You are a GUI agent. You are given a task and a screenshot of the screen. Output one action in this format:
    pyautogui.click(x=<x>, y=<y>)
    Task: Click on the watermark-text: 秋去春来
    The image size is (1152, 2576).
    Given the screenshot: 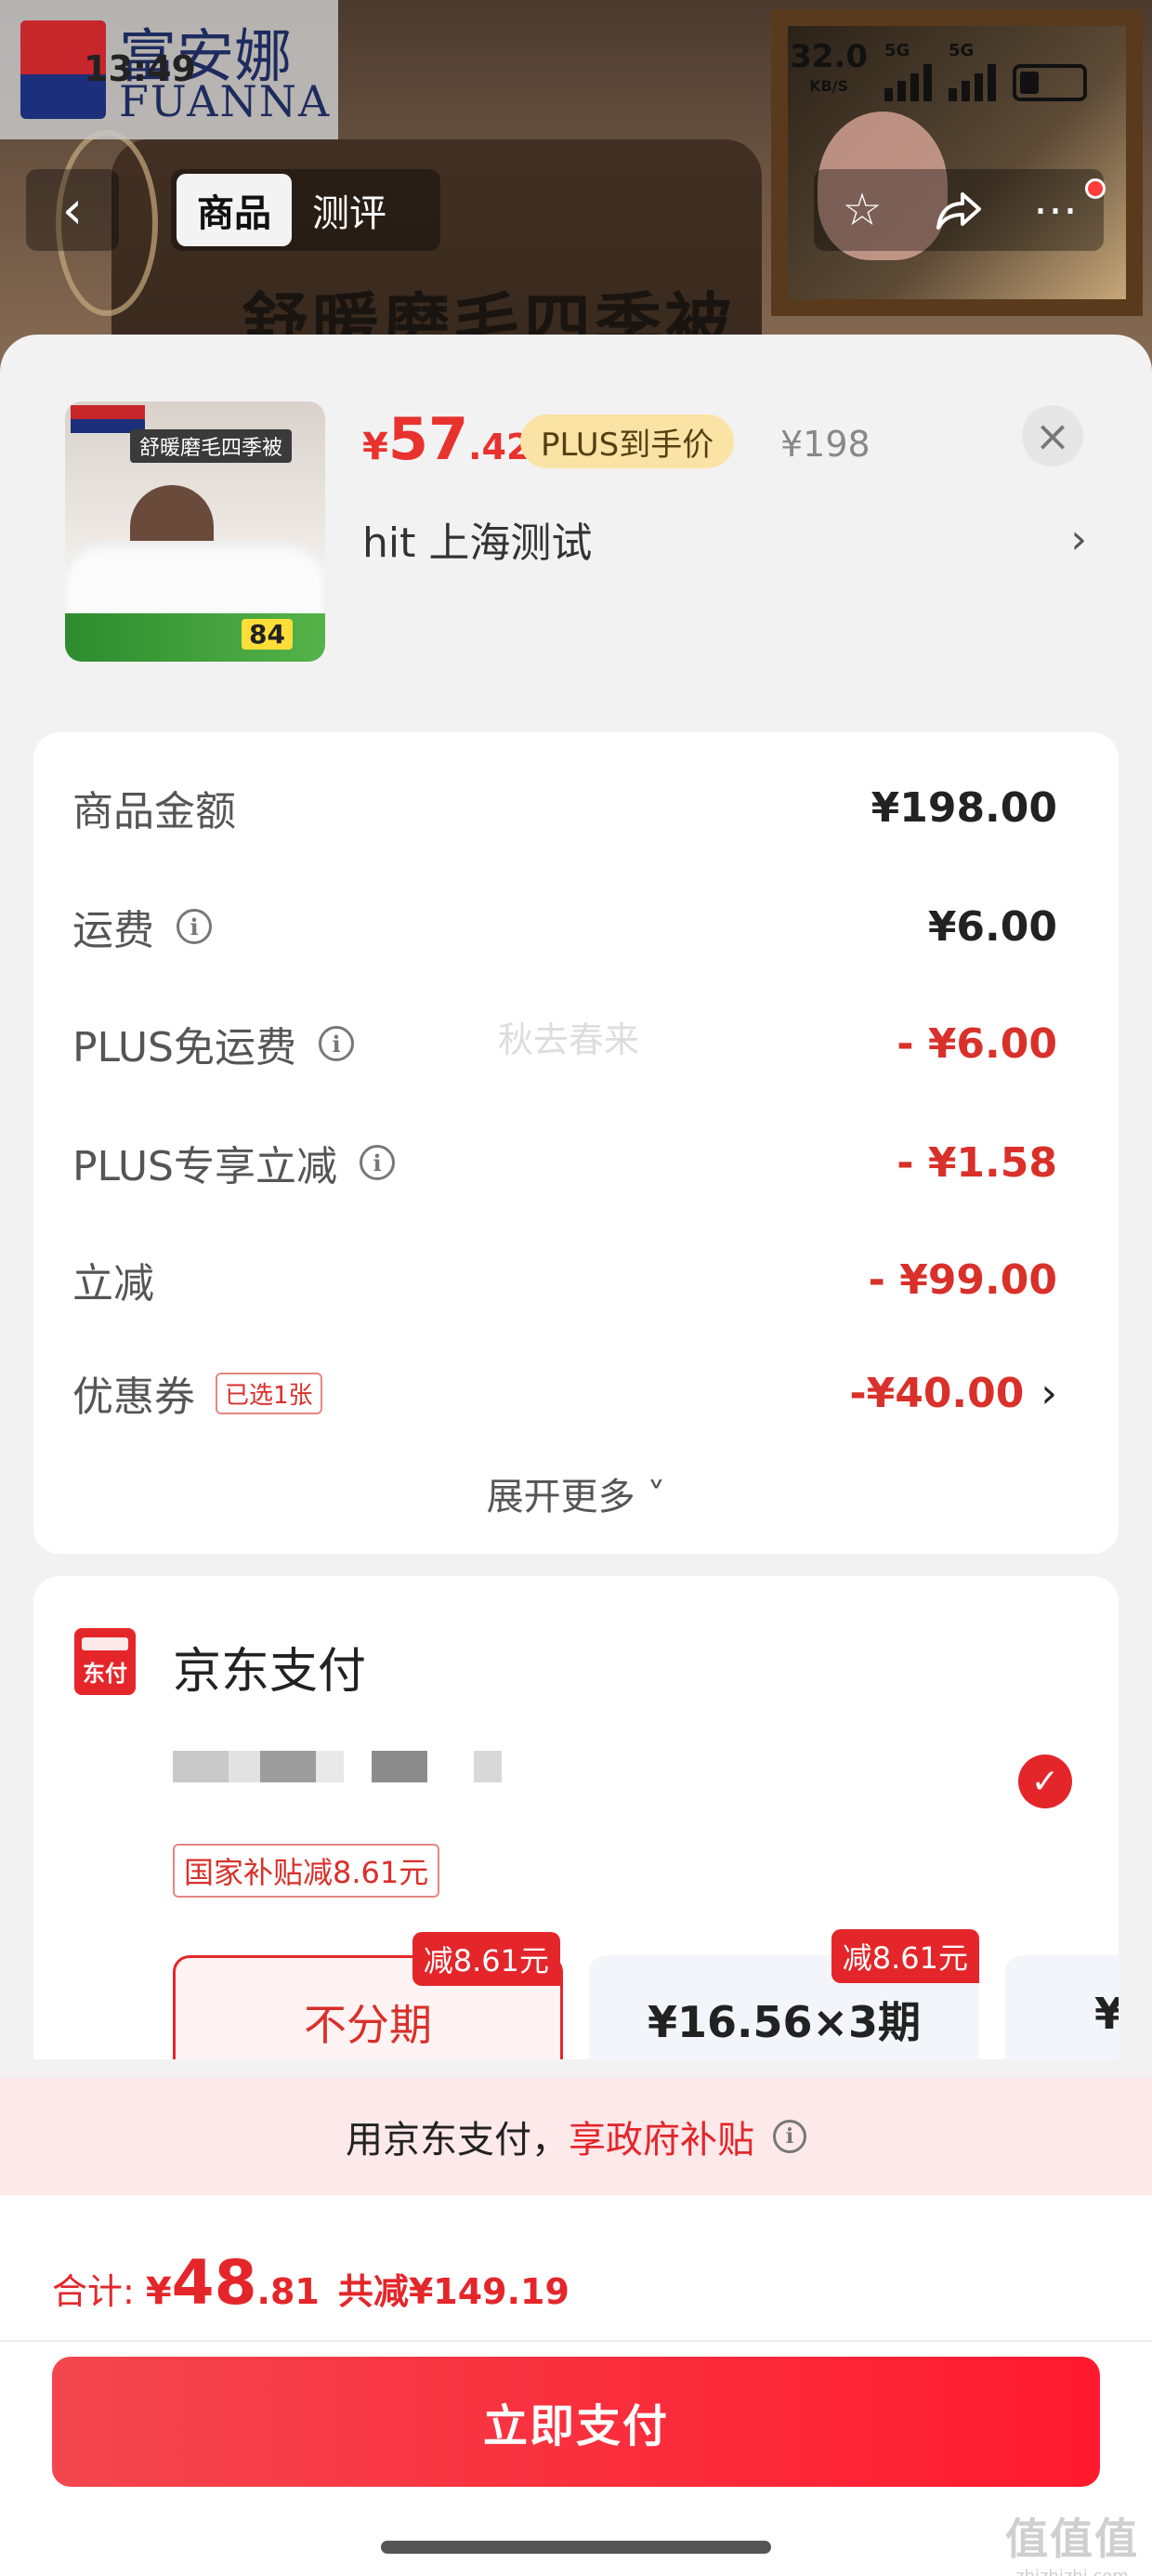 What is the action you would take?
    pyautogui.click(x=569, y=1039)
    